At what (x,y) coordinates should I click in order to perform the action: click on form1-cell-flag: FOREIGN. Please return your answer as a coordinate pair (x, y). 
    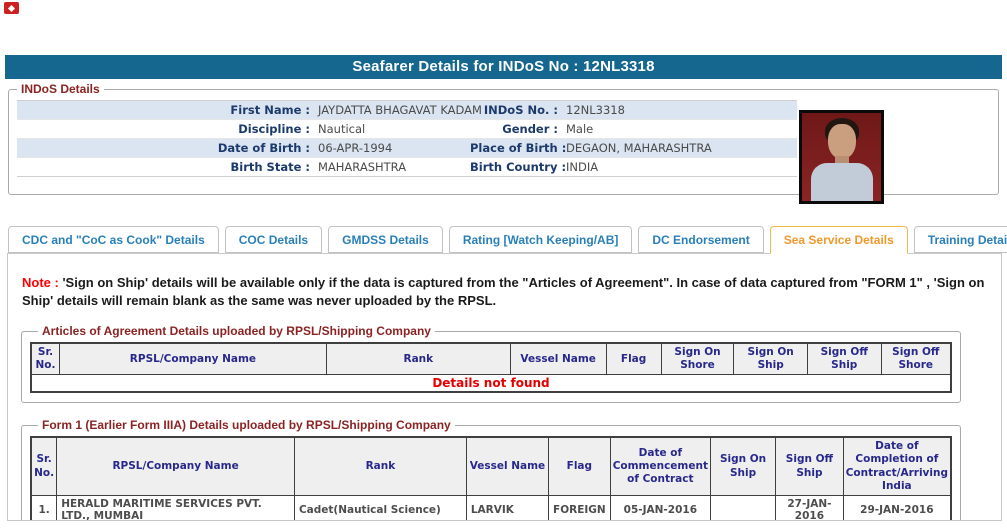
    Looking at the image, I should click on (579, 507).